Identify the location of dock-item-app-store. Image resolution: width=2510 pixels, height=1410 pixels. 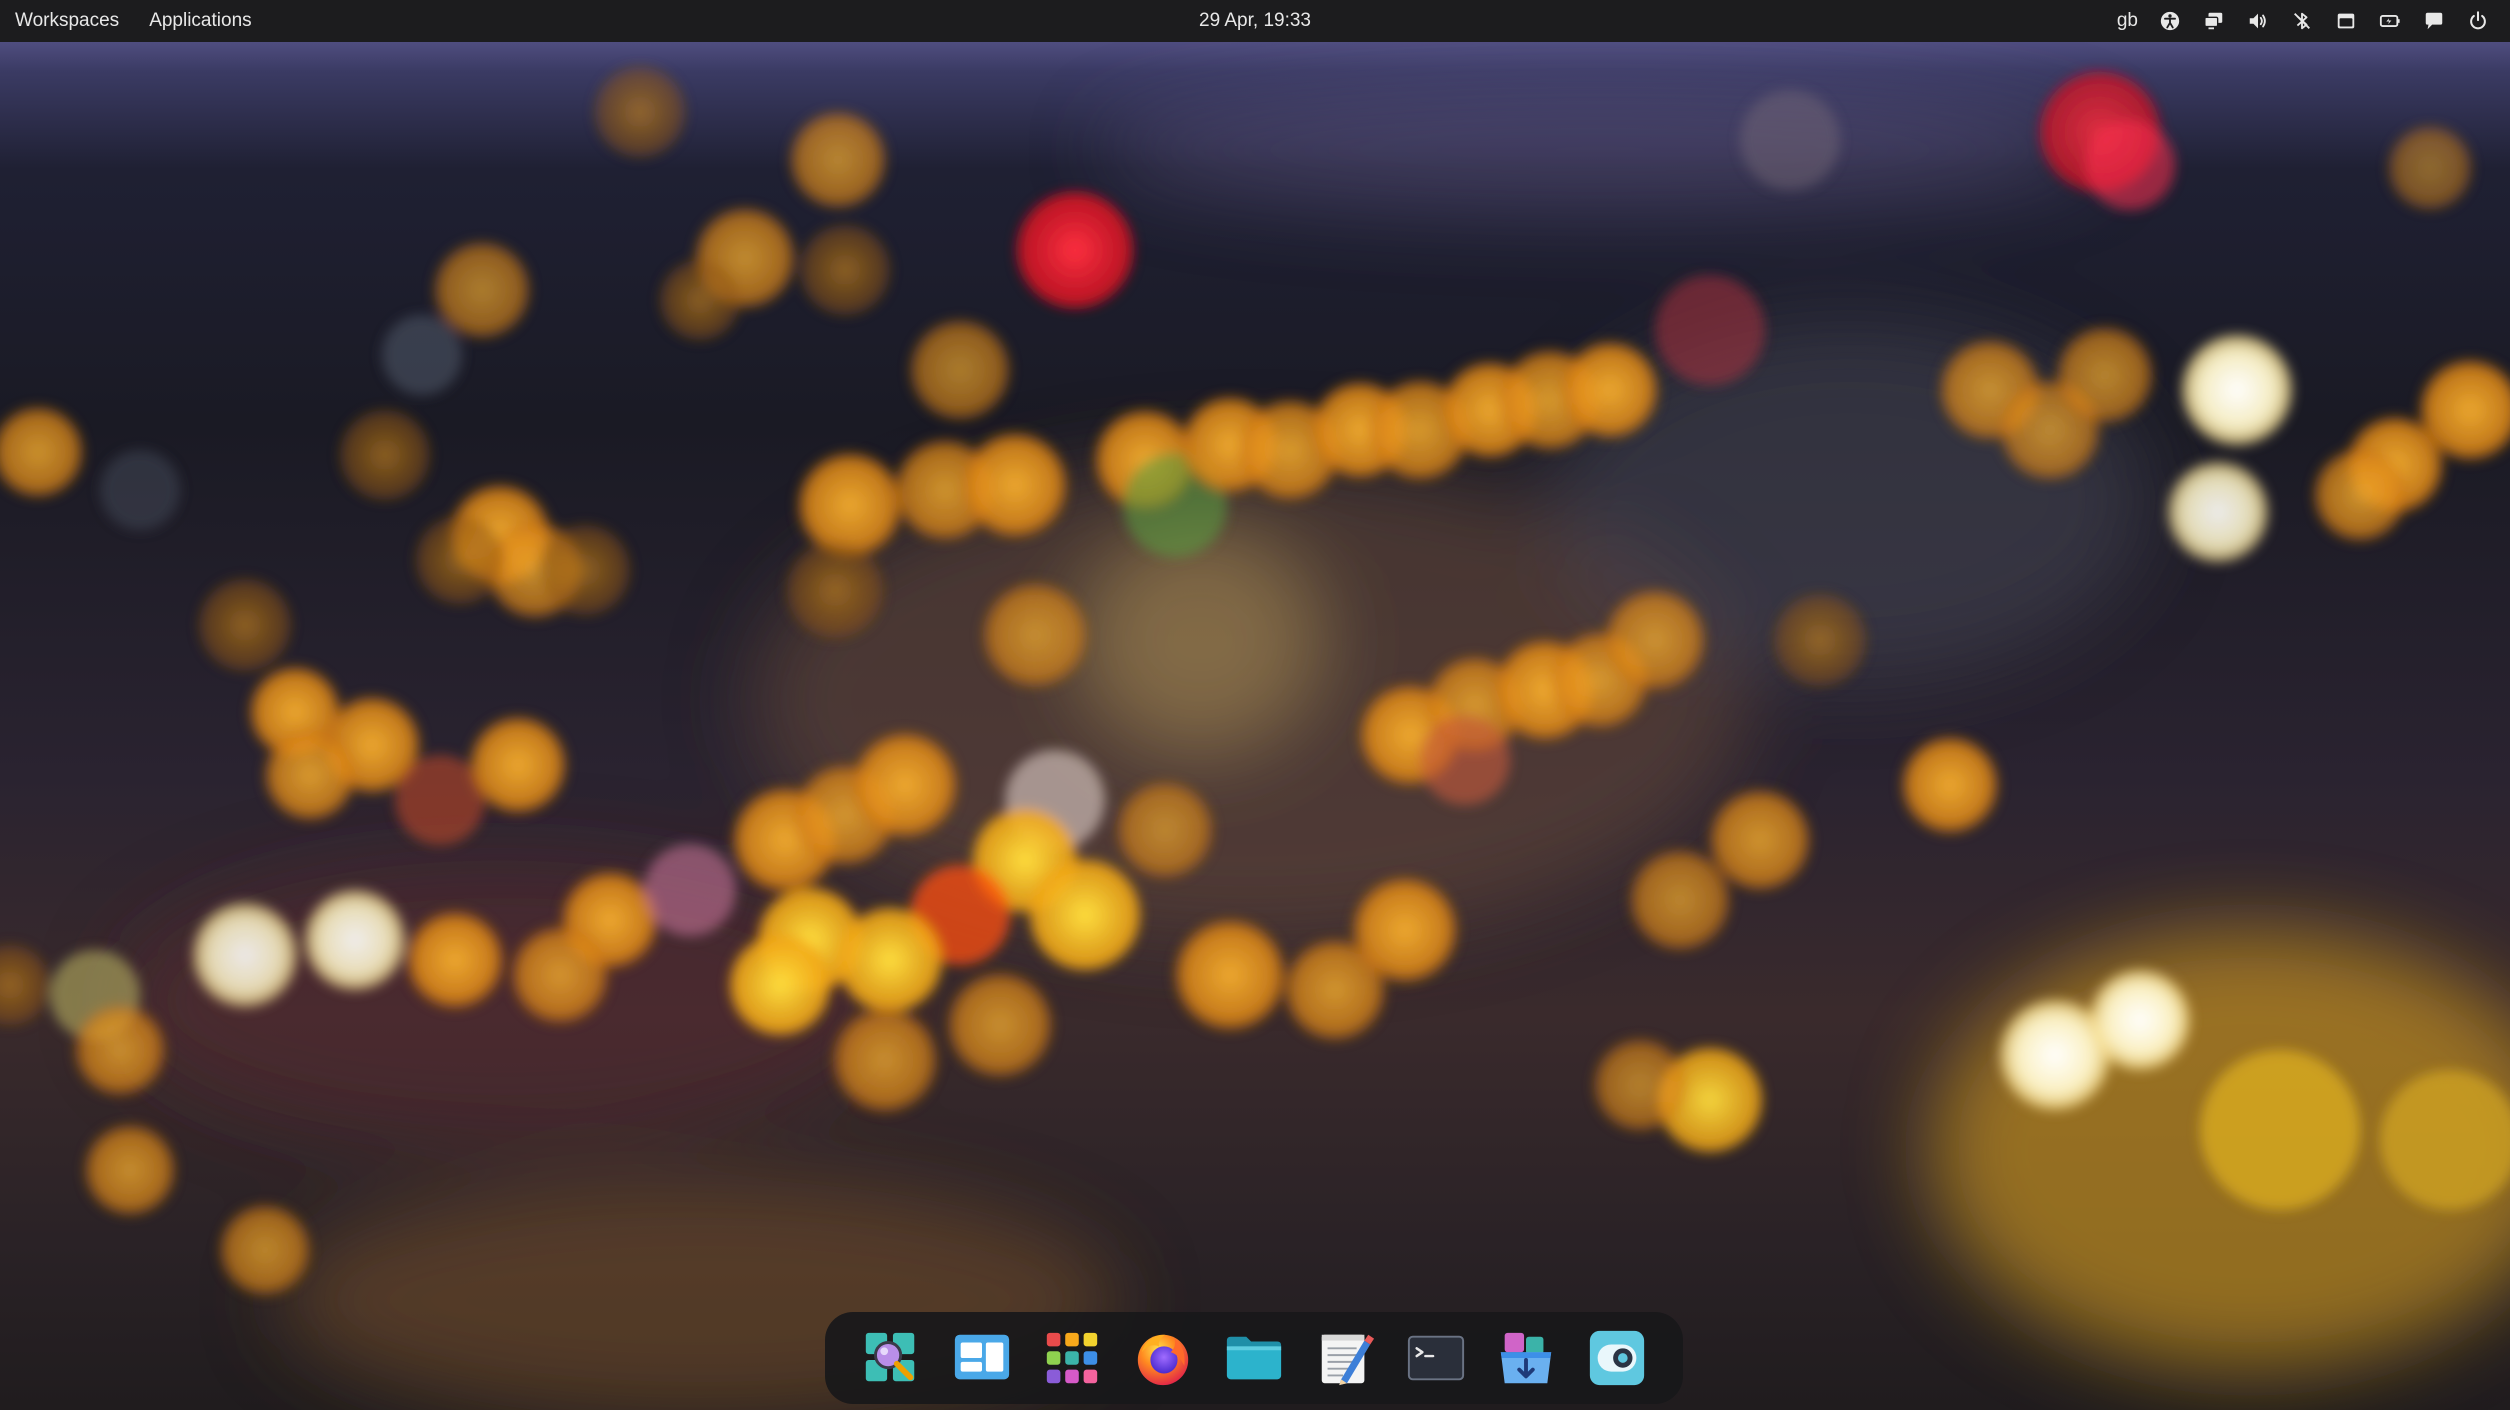
(1526, 1358).